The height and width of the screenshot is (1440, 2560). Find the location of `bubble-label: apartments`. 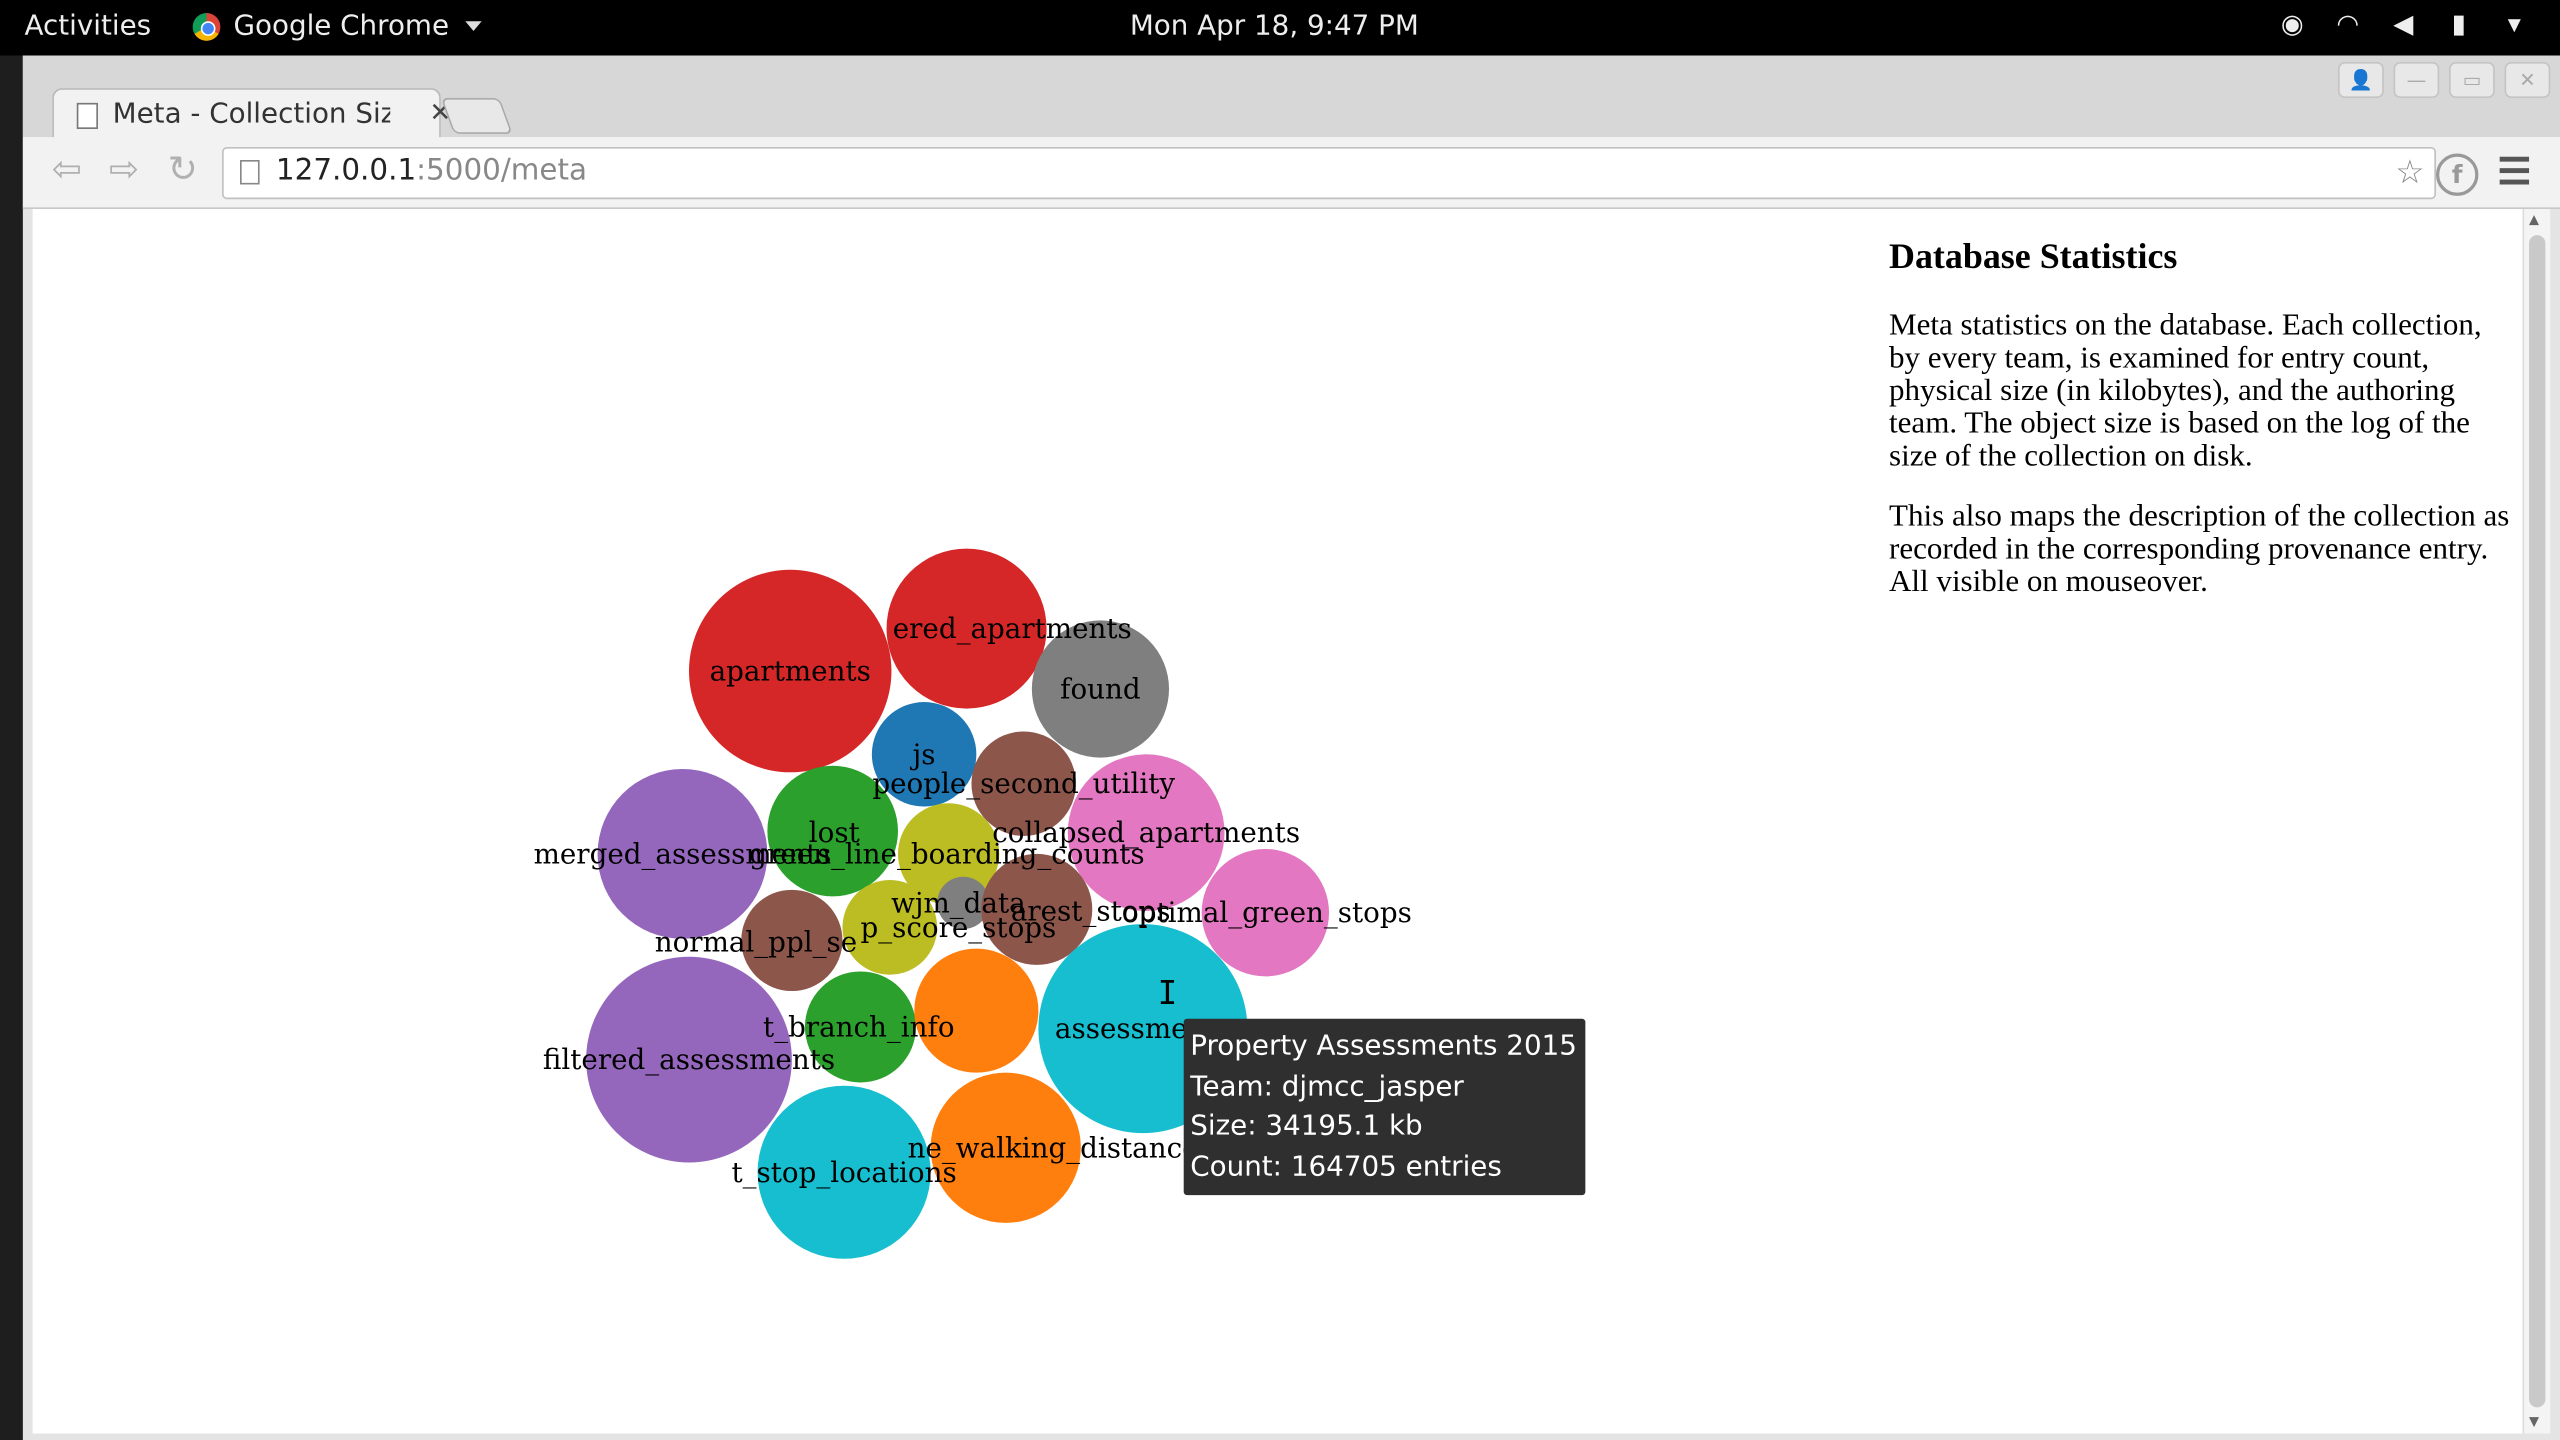

bubble-label: apartments is located at coordinates (790, 671).